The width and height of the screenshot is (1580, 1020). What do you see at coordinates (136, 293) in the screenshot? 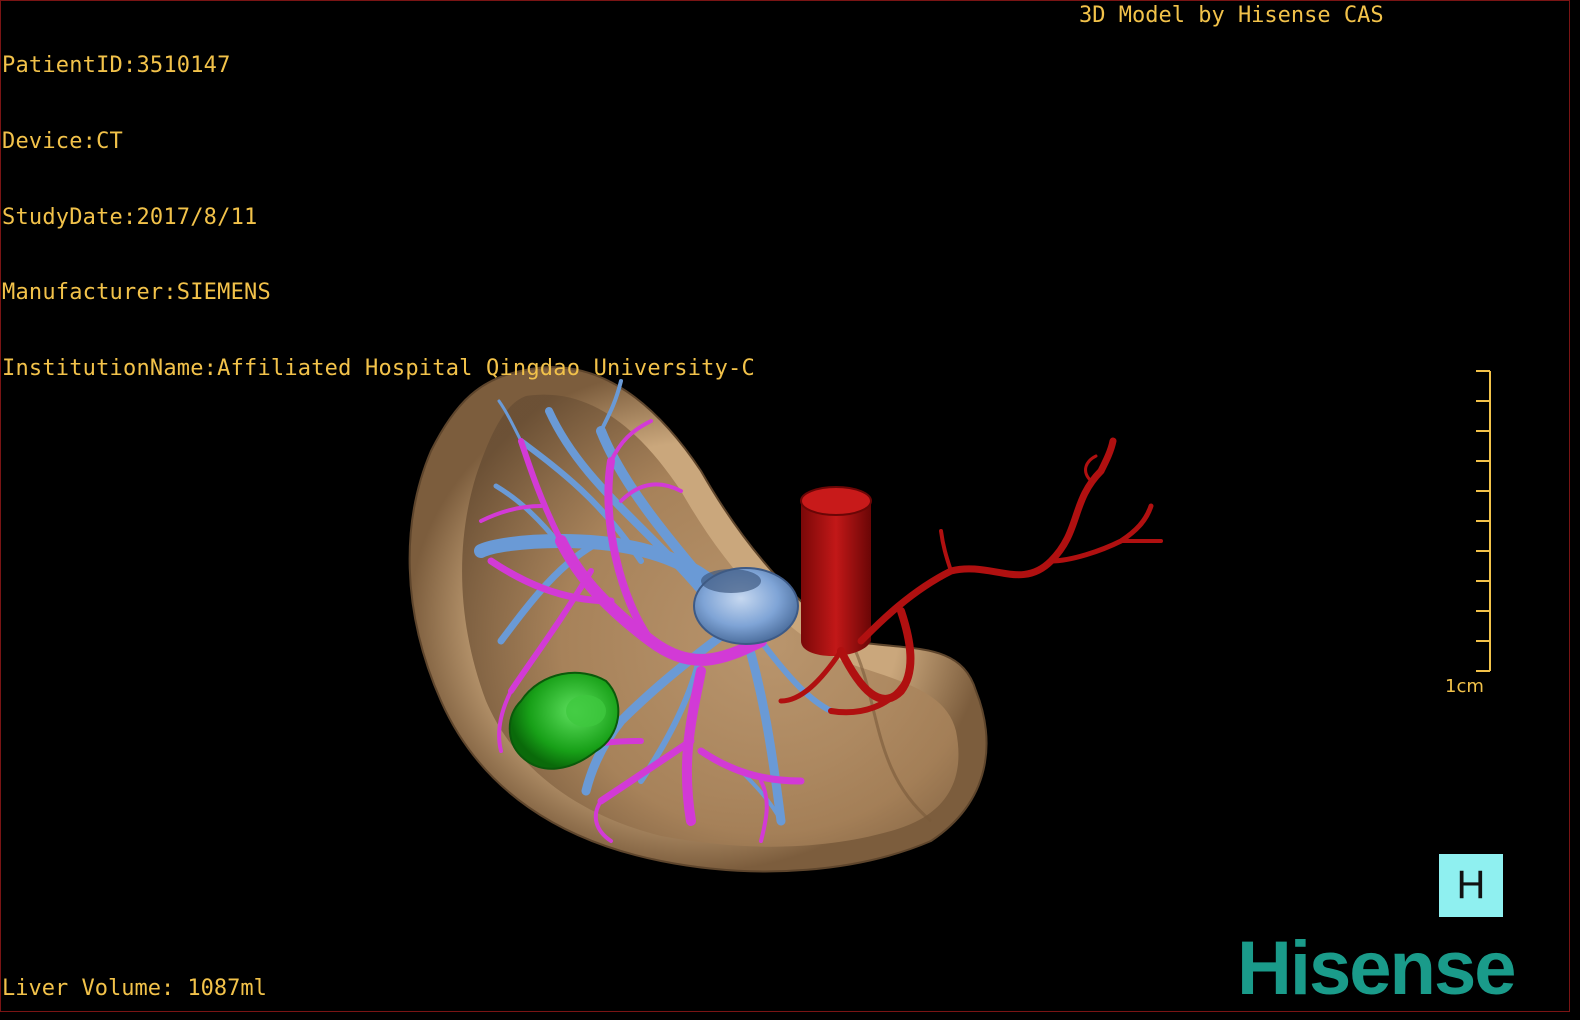
I see `manufacturer-text: Manufacturer:SIEMENS` at bounding box center [136, 293].